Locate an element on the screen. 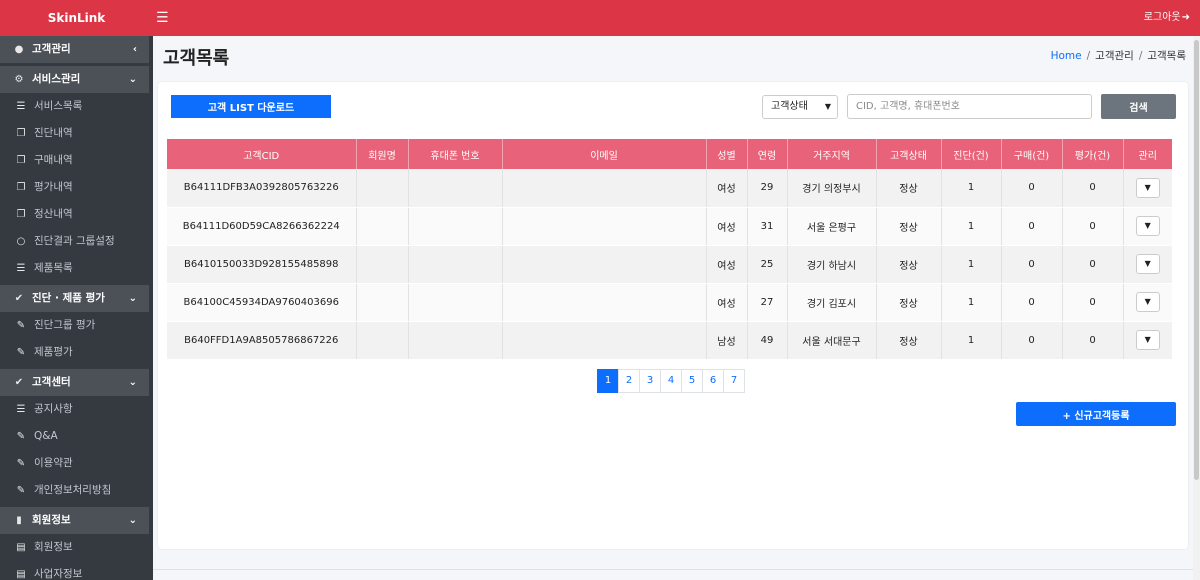 Image resolution: width=1200 pixels, height=580 pixels. column-header: 평가(건) is located at coordinates (1093, 154).